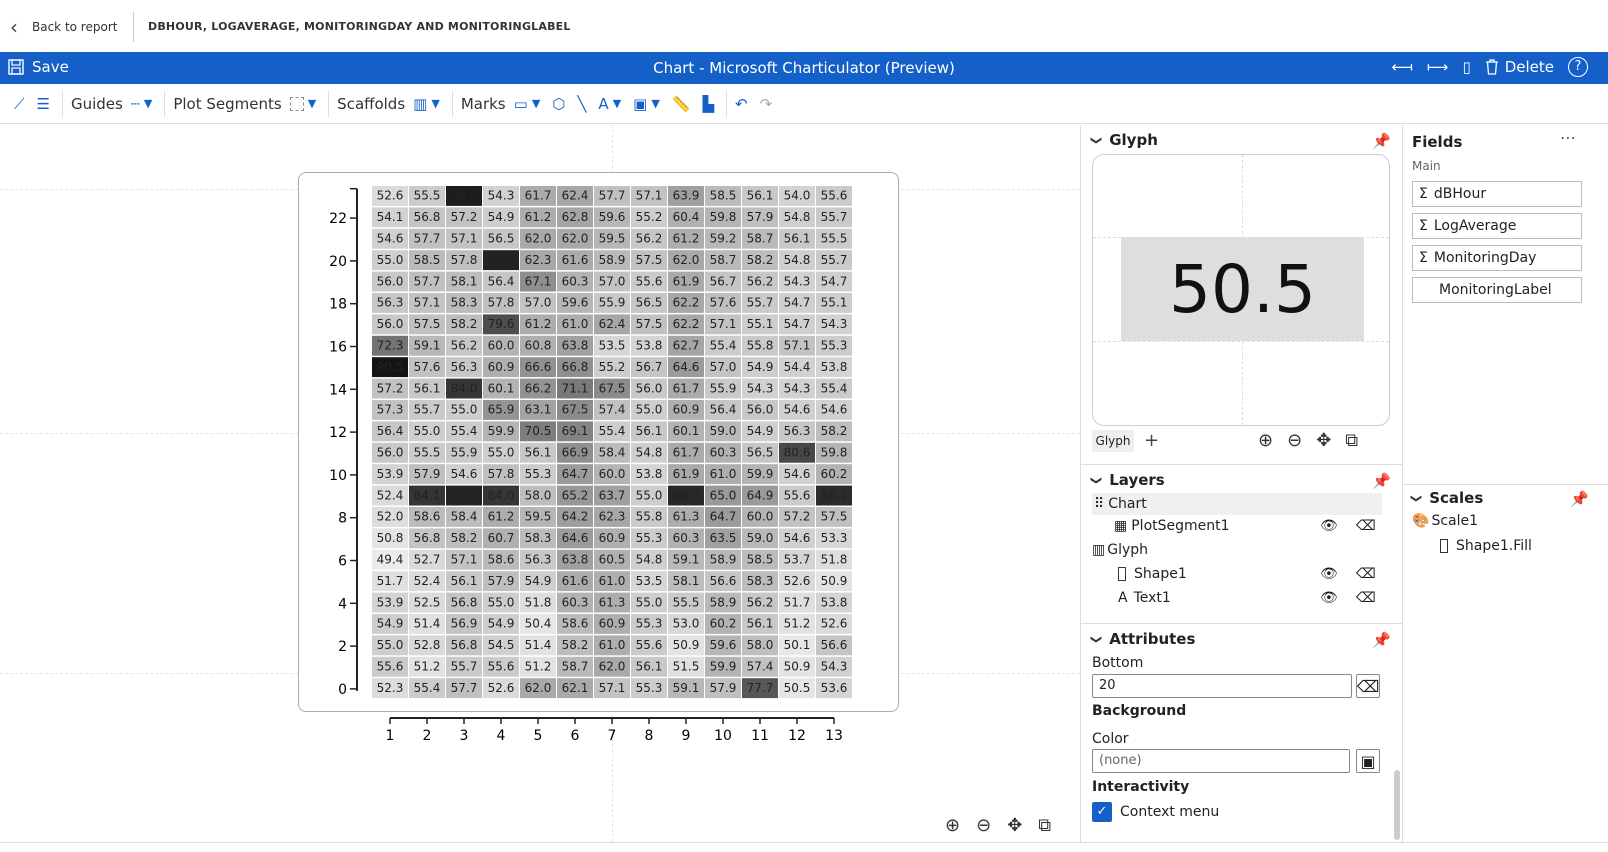  What do you see at coordinates (1485, 258) in the screenshot?
I see `field-label: MonitoringDay` at bounding box center [1485, 258].